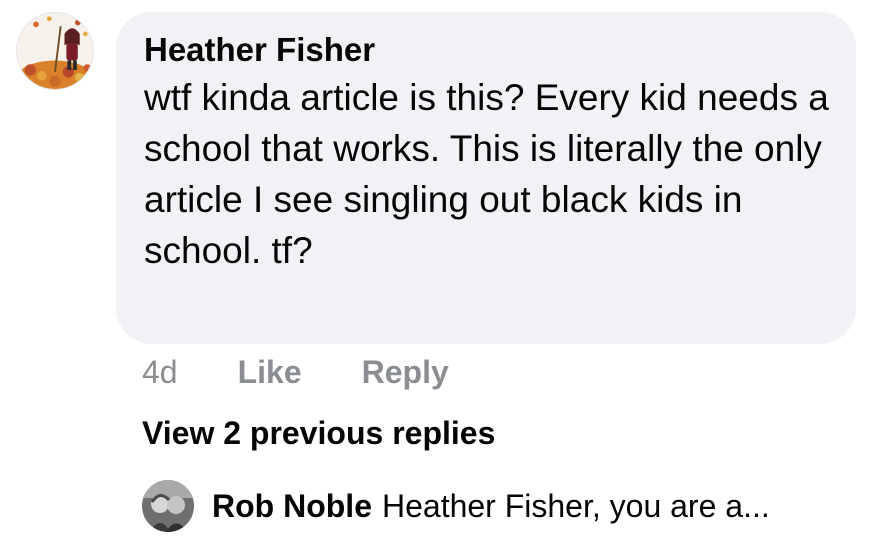  Describe the element at coordinates (292, 506) in the screenshot. I see `reply-author-name: Rob Noble` at that location.